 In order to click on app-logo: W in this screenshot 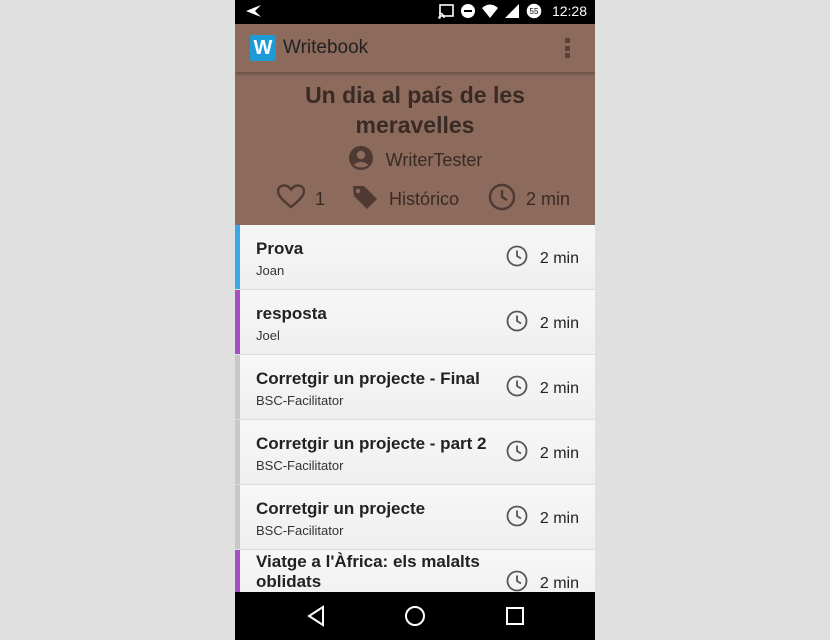, I will do `click(263, 48)`.